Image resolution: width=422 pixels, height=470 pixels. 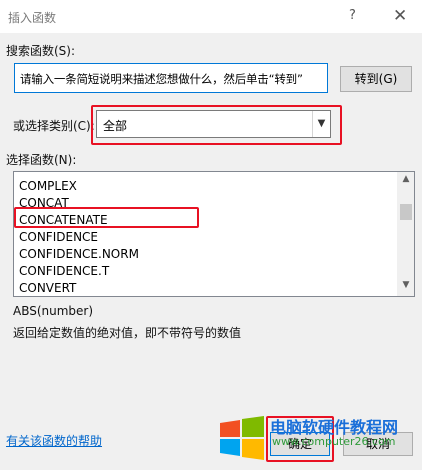 I want to click on scroll-down-icon: ▼, so click(x=406, y=287).